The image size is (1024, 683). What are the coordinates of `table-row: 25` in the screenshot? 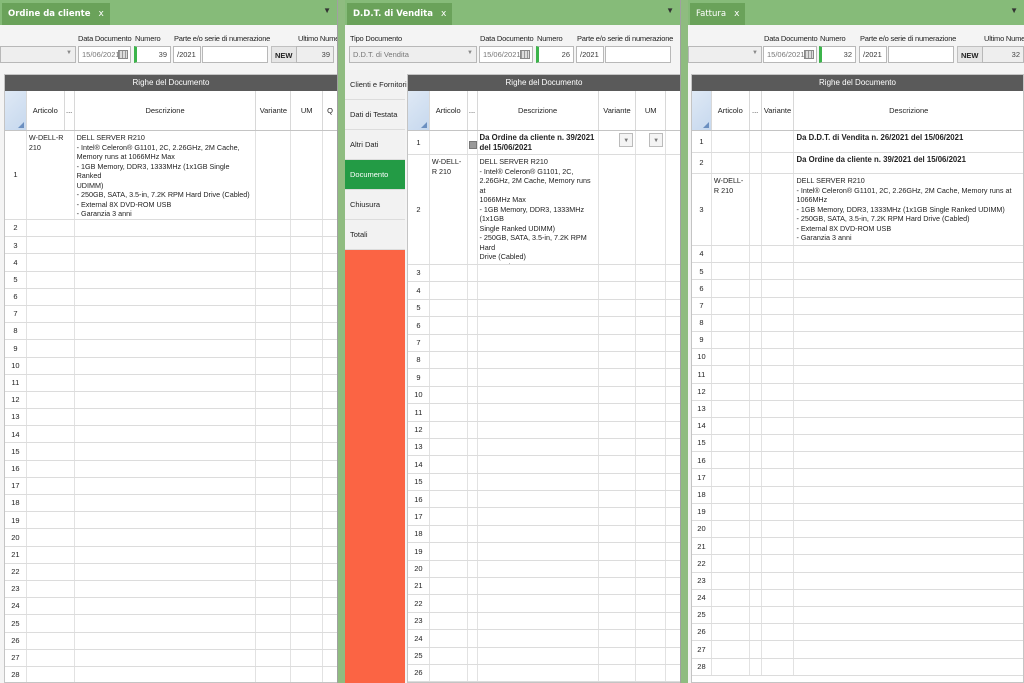 It's located at (171, 624).